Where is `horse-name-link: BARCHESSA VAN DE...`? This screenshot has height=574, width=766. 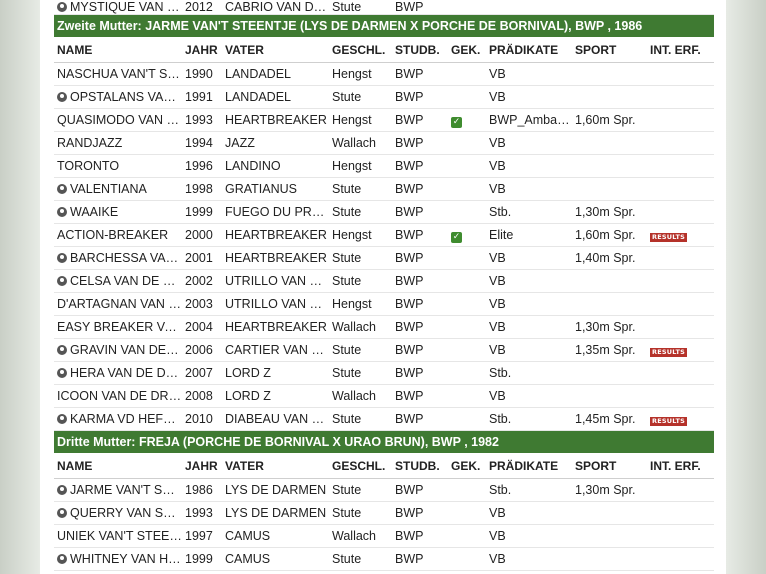 horse-name-link: BARCHESSA VAN DE... is located at coordinates (118, 258).